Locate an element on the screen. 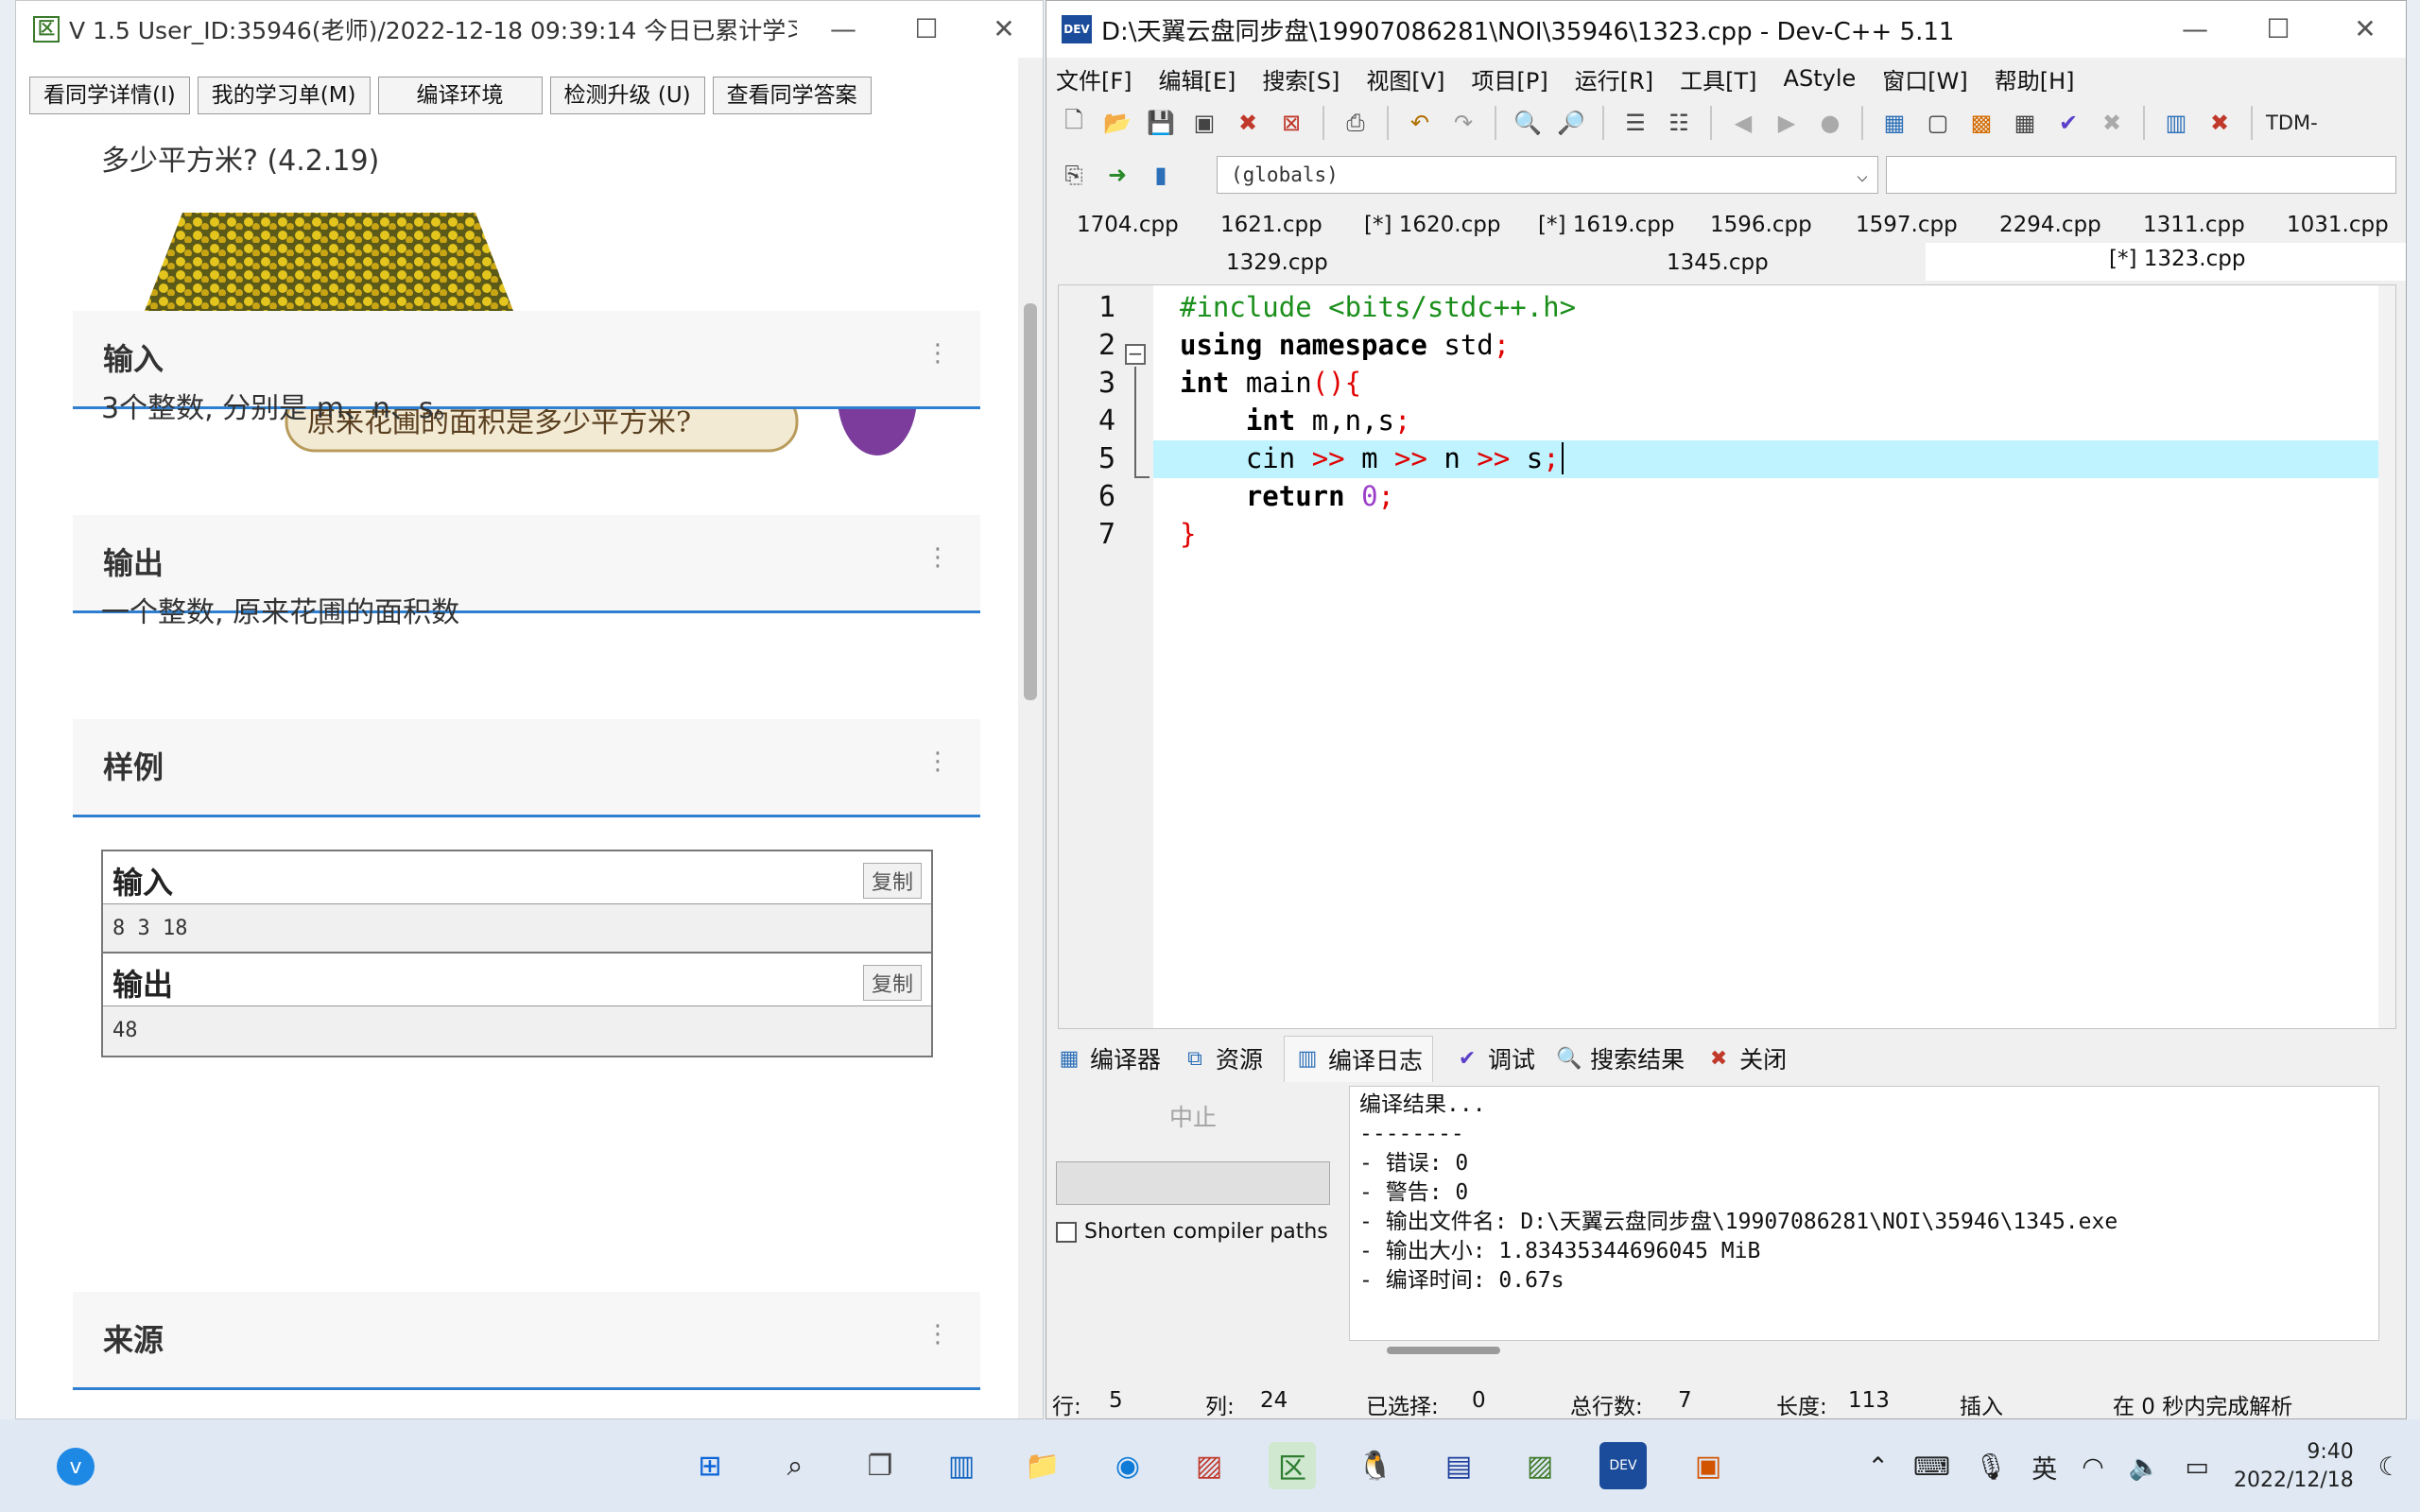  editor-scrollbar is located at coordinates (2387, 656).